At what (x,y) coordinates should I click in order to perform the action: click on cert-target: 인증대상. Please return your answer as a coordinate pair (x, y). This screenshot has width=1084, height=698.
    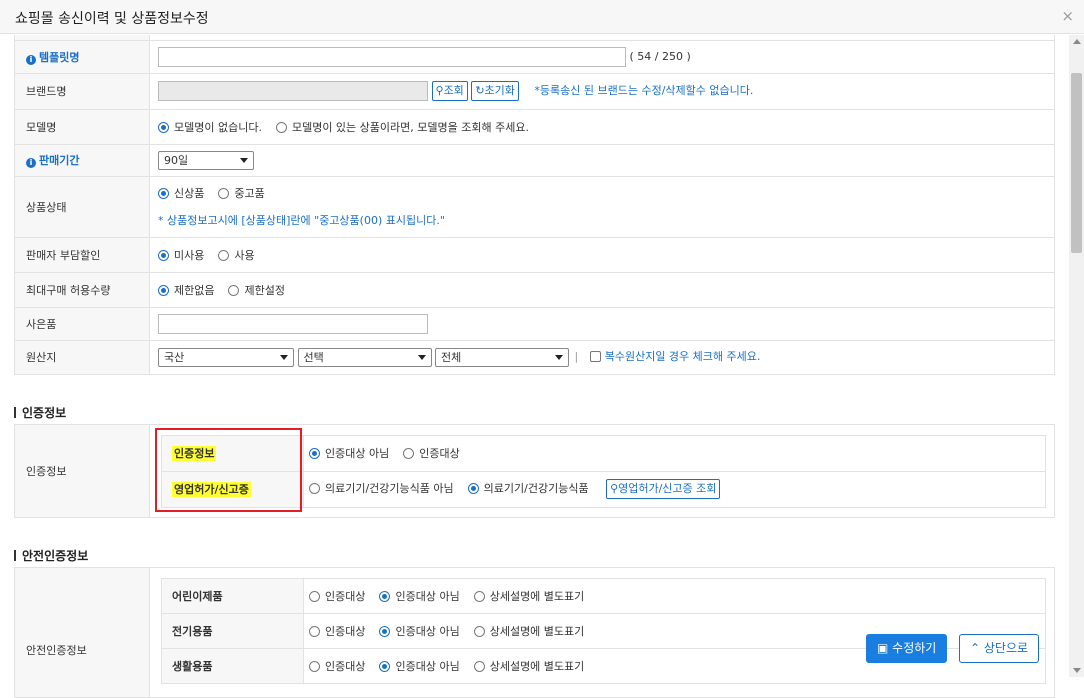
    Looking at the image, I should click on (431, 453).